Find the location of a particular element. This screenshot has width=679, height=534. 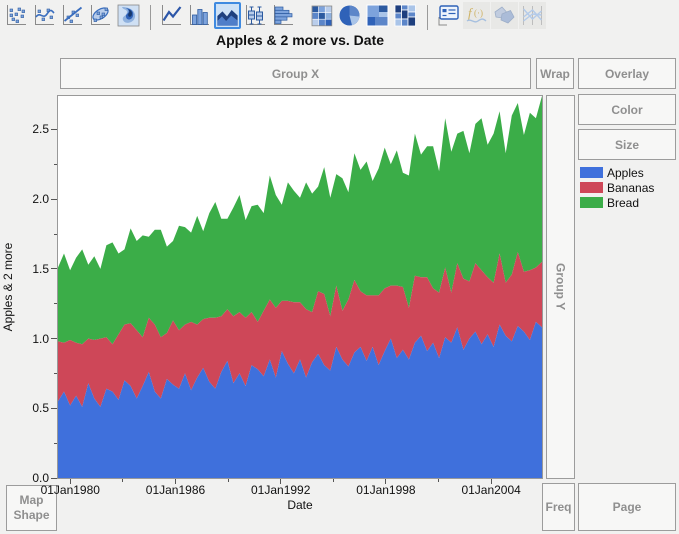

contour-icon is located at coordinates (128, 15).